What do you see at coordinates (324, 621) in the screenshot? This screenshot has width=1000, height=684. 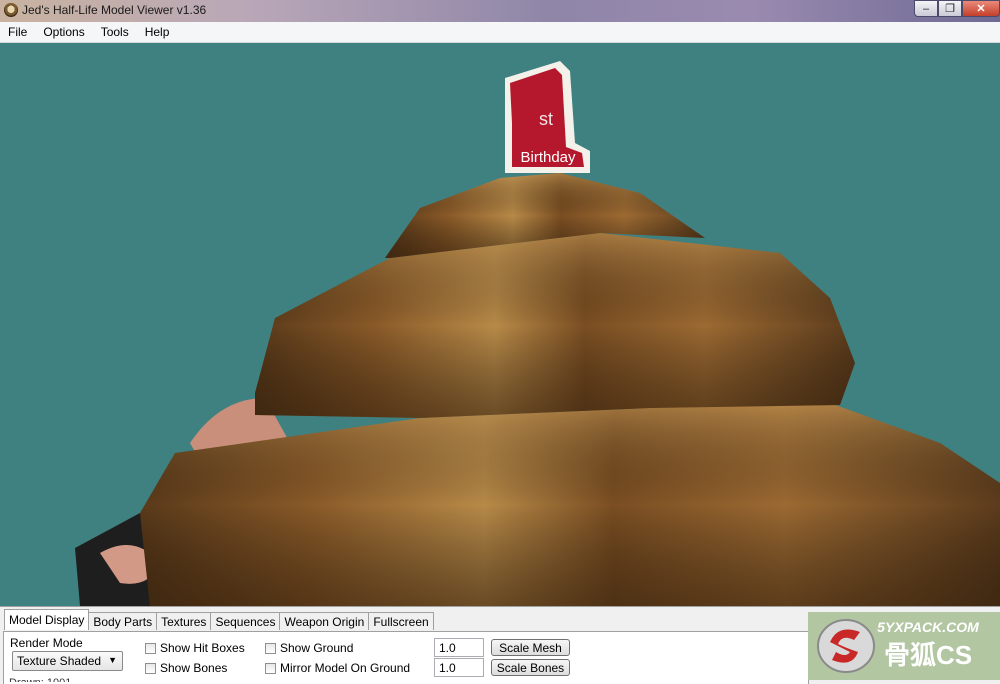 I see `tab-weapon-origin: Weapon Origin` at bounding box center [324, 621].